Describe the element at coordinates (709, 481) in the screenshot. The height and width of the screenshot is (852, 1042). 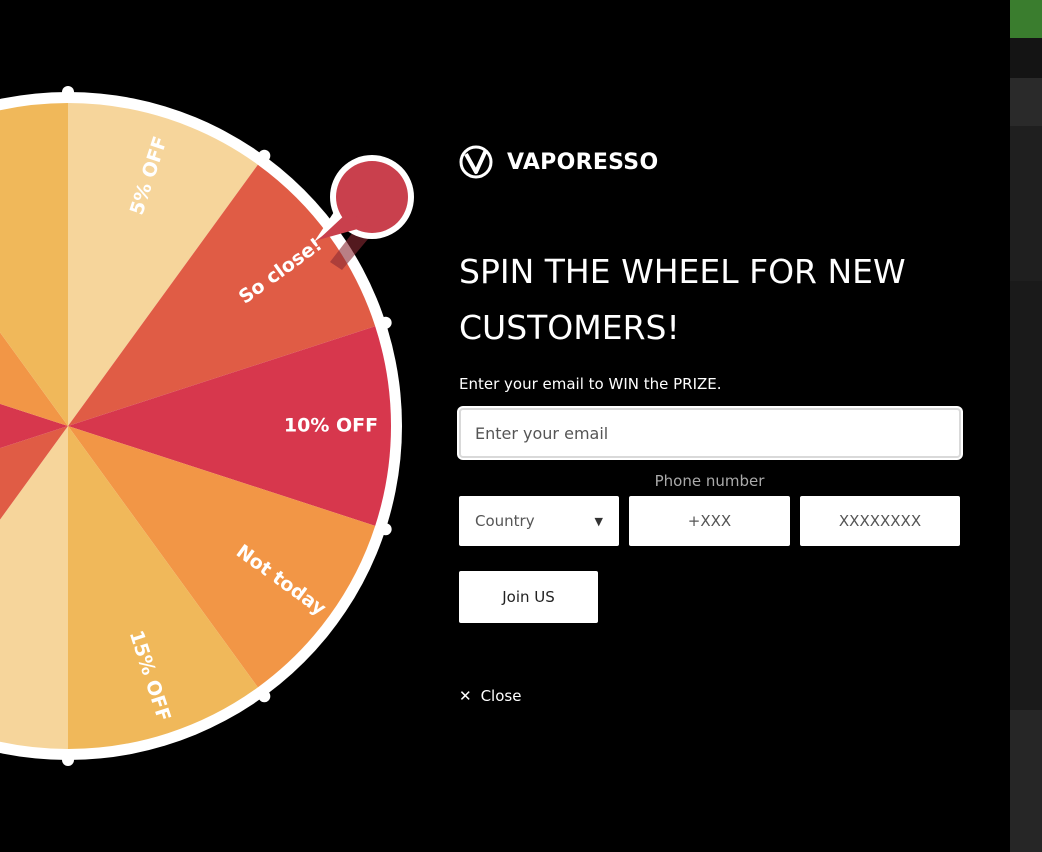
I see `phone-number-label: Phone number` at that location.